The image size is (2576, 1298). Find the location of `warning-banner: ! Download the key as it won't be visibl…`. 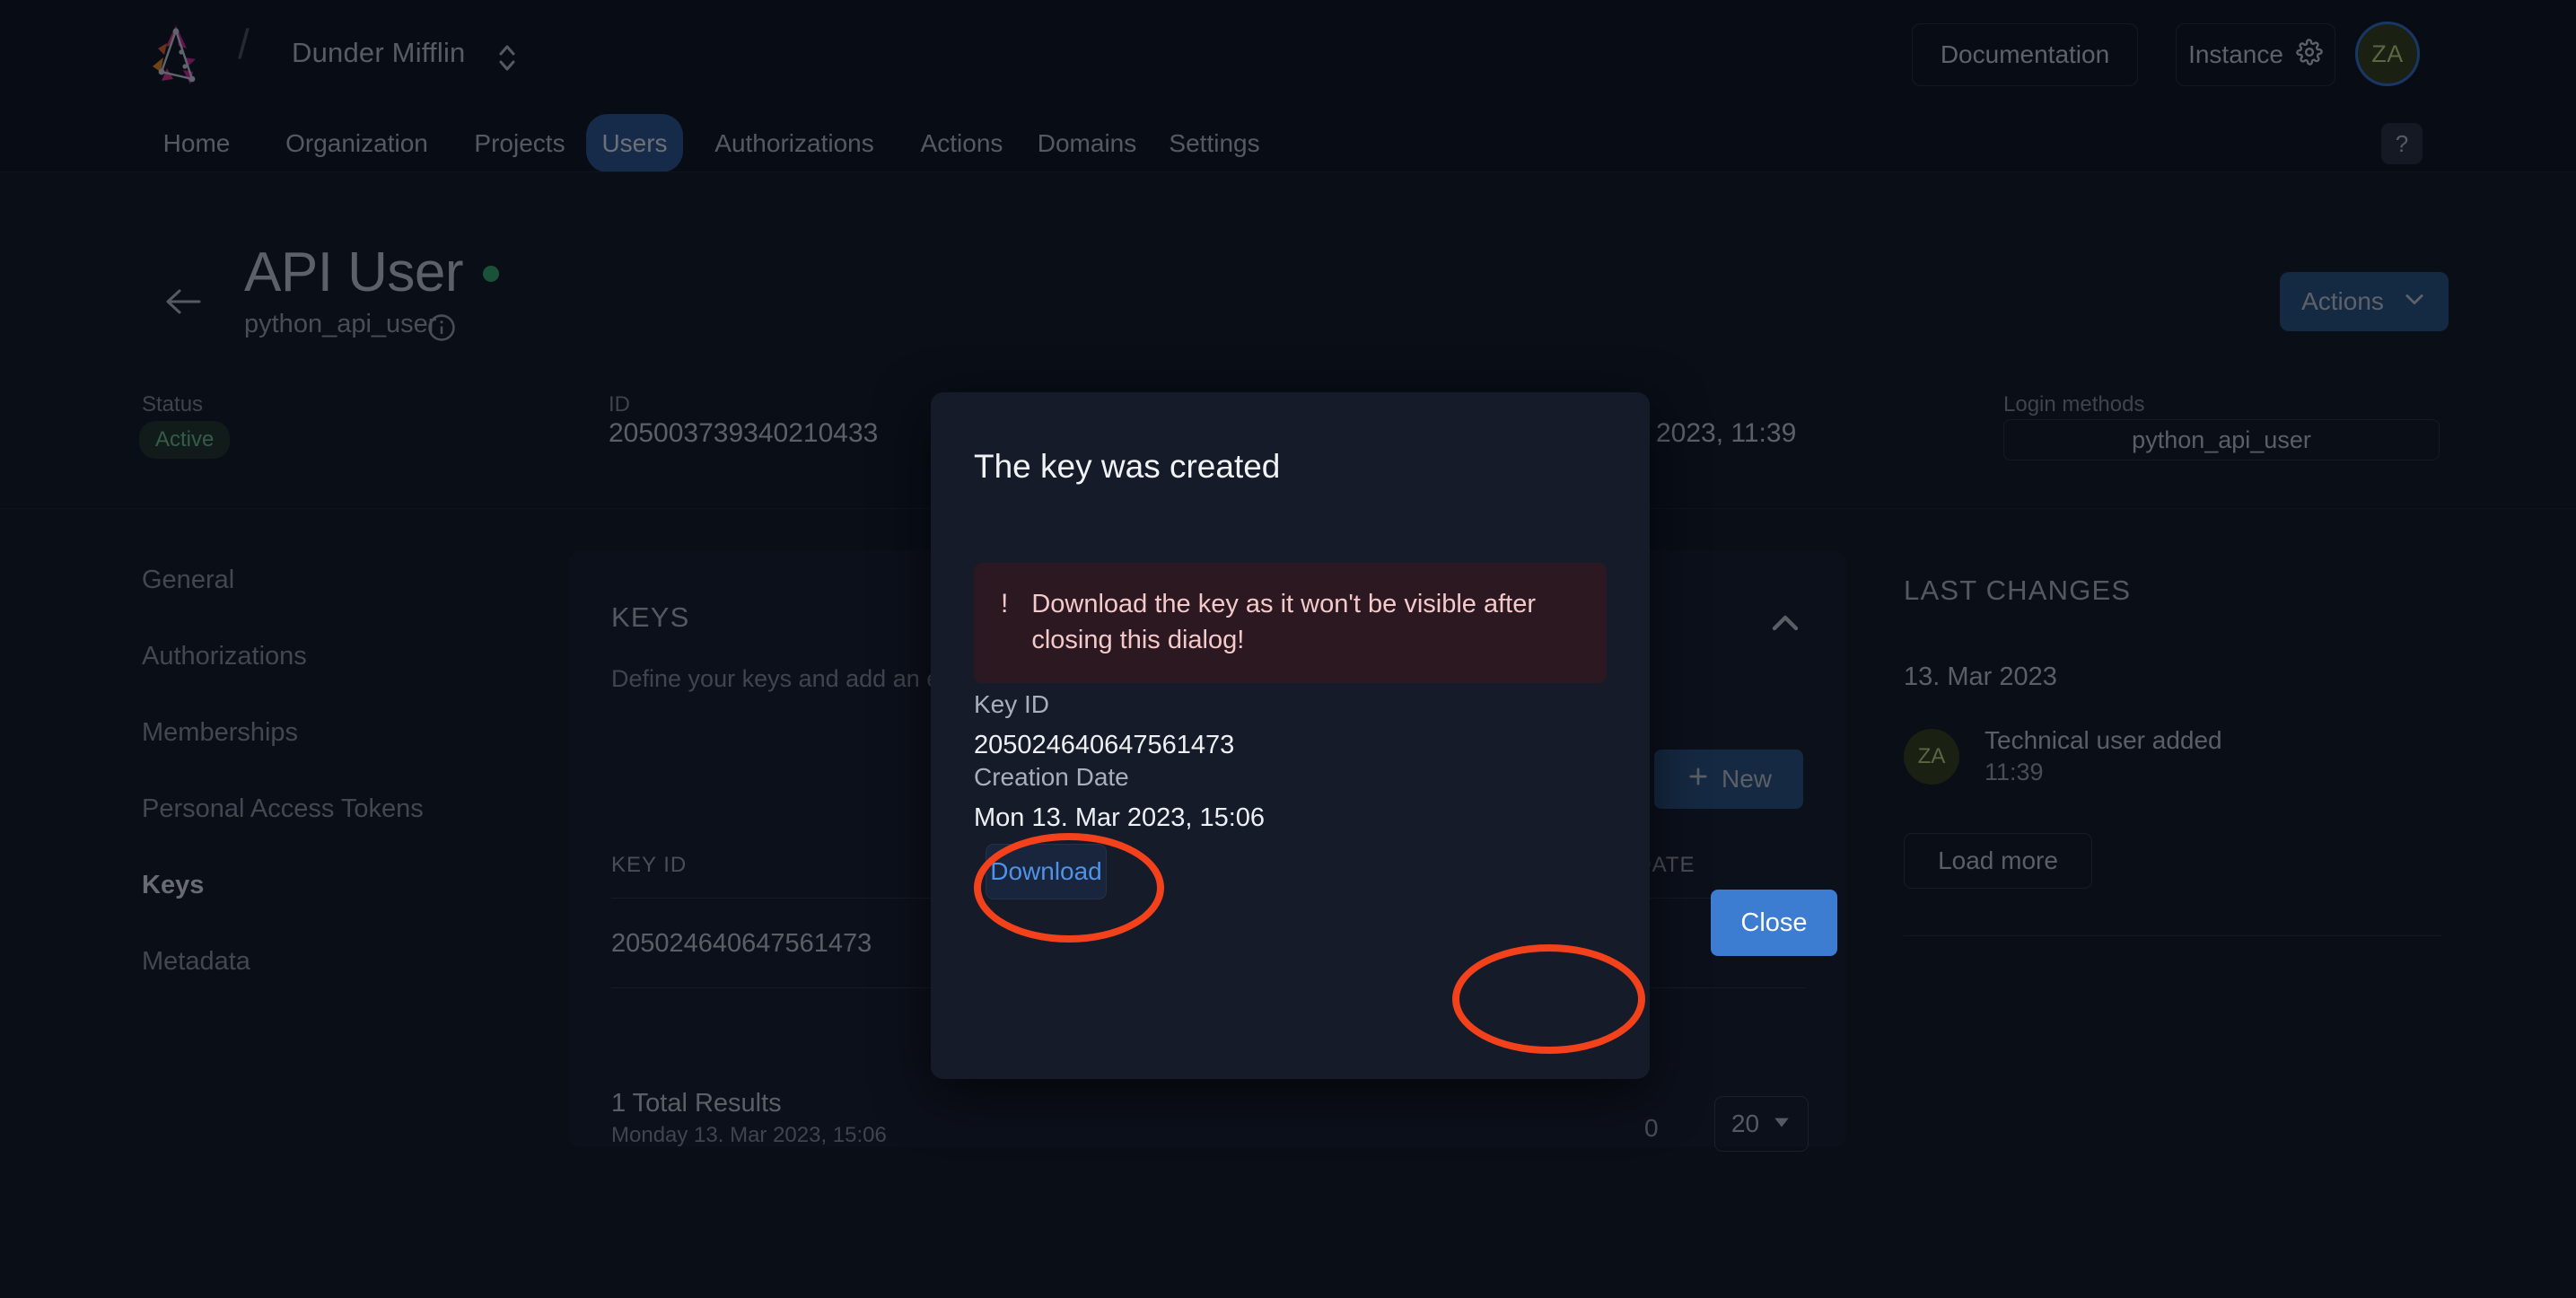

warning-banner: ! Download the key as it won't be visibl… is located at coordinates (1290, 623).